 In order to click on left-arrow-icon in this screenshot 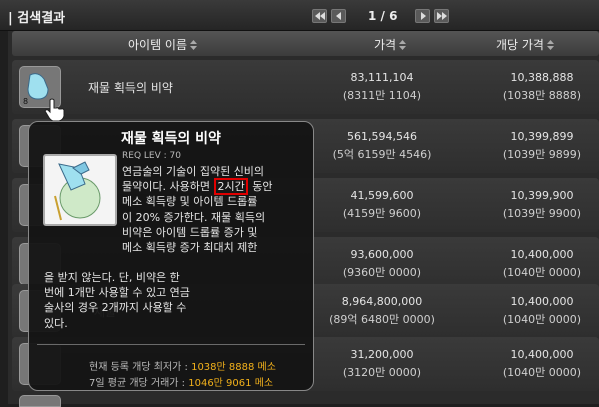, I will do `click(338, 16)`.